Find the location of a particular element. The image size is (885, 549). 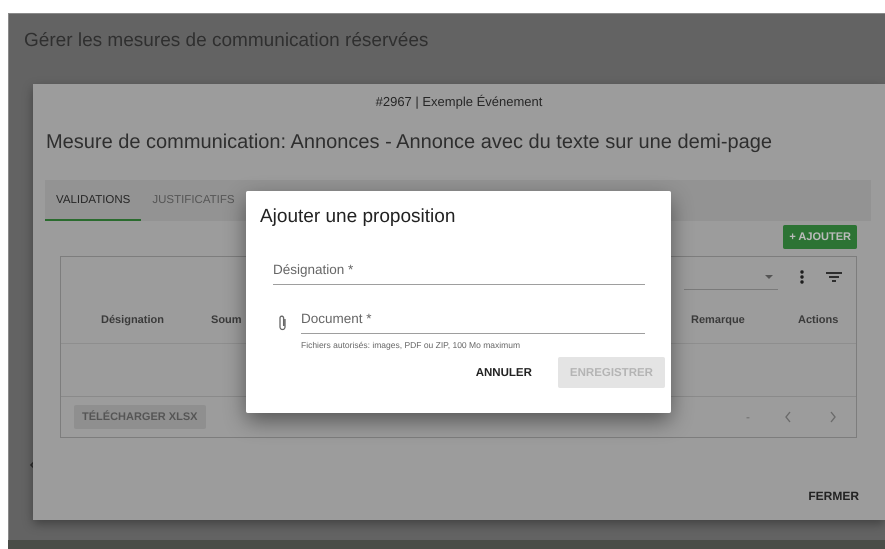

column-header: Désignation is located at coordinates (132, 320).